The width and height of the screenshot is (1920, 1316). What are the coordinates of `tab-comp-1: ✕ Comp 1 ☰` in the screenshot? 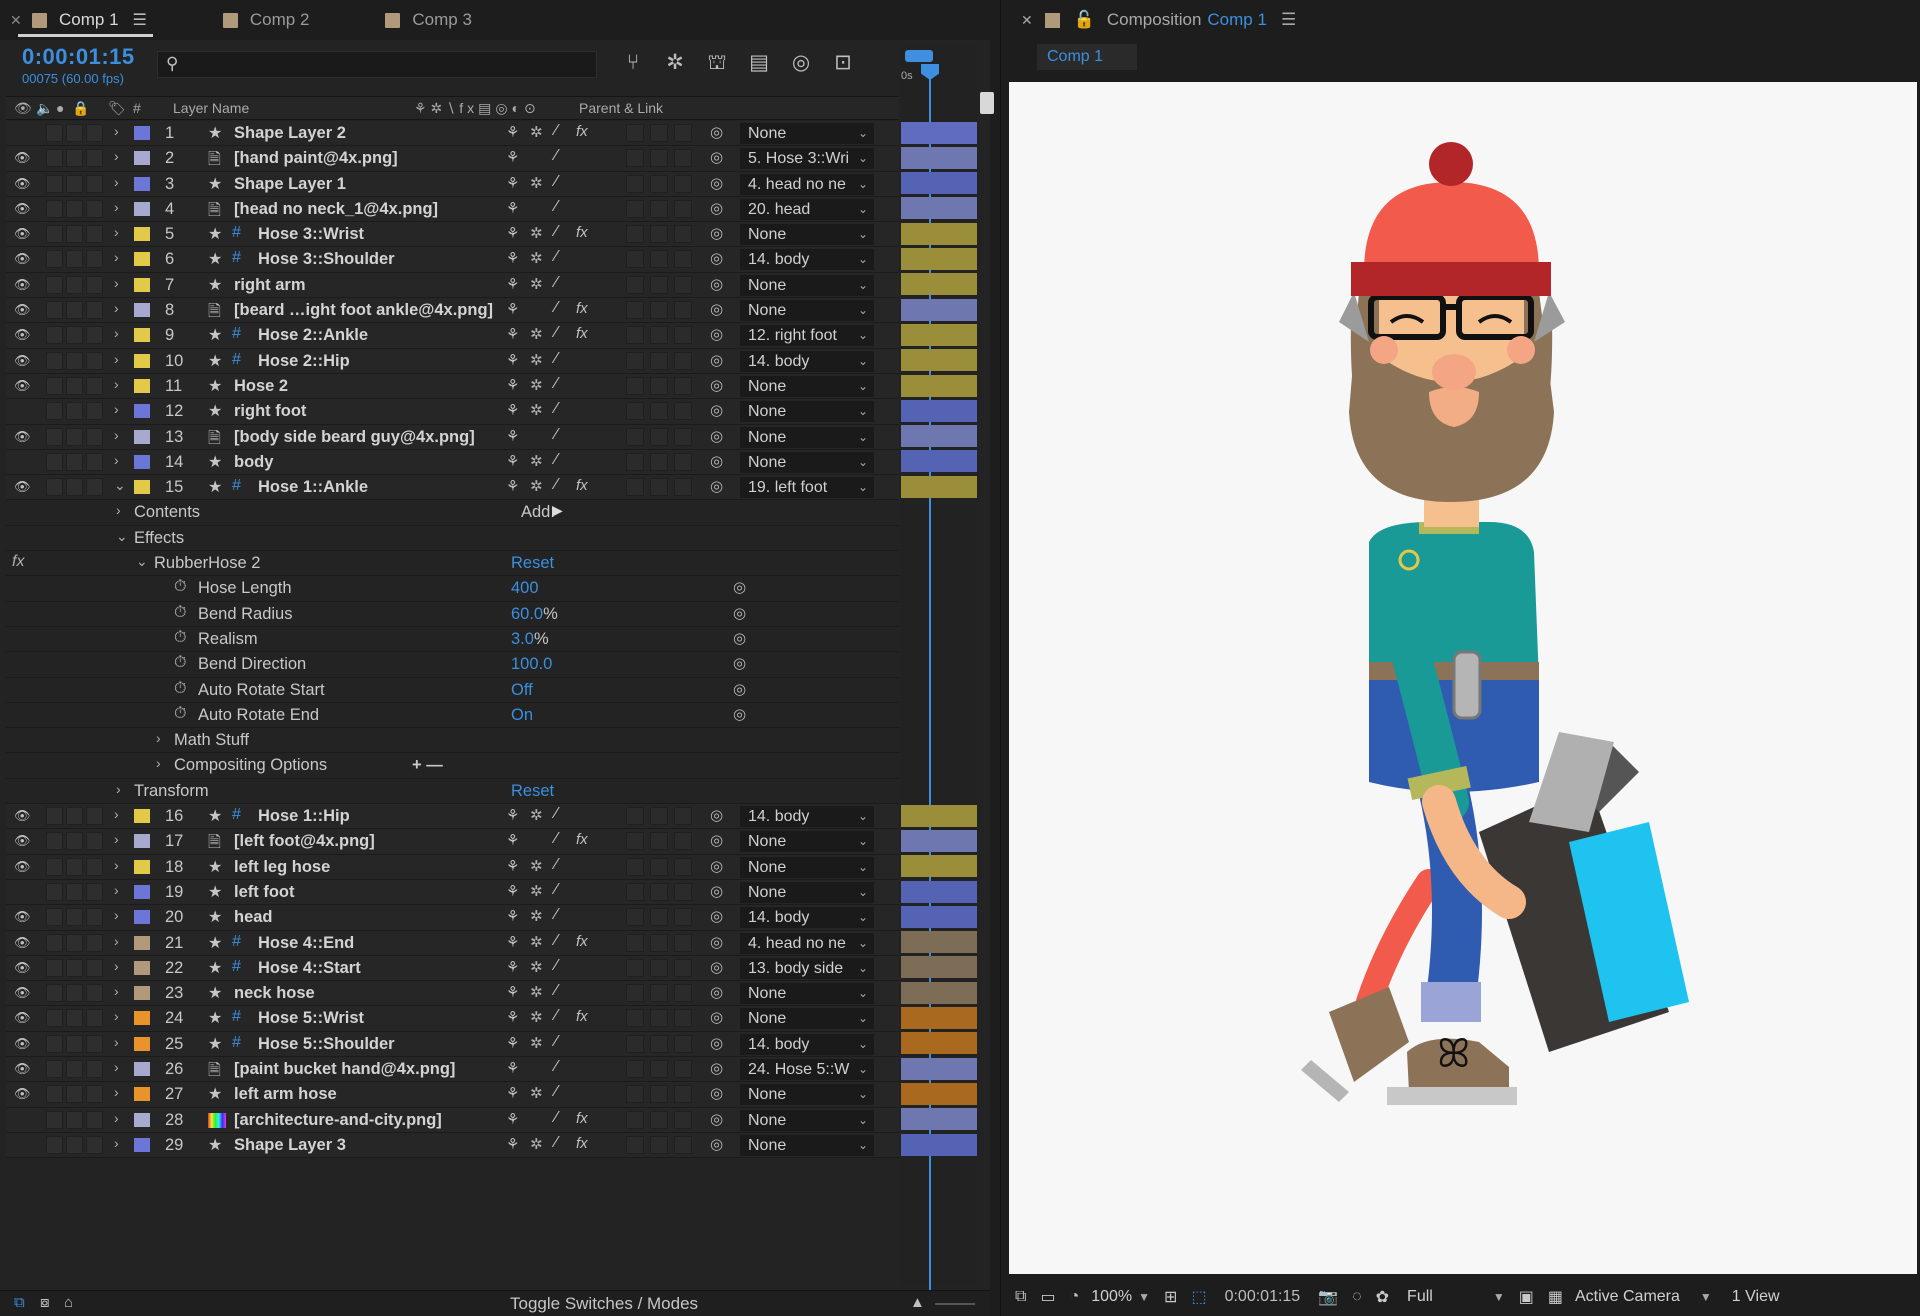 It's located at (80, 20).